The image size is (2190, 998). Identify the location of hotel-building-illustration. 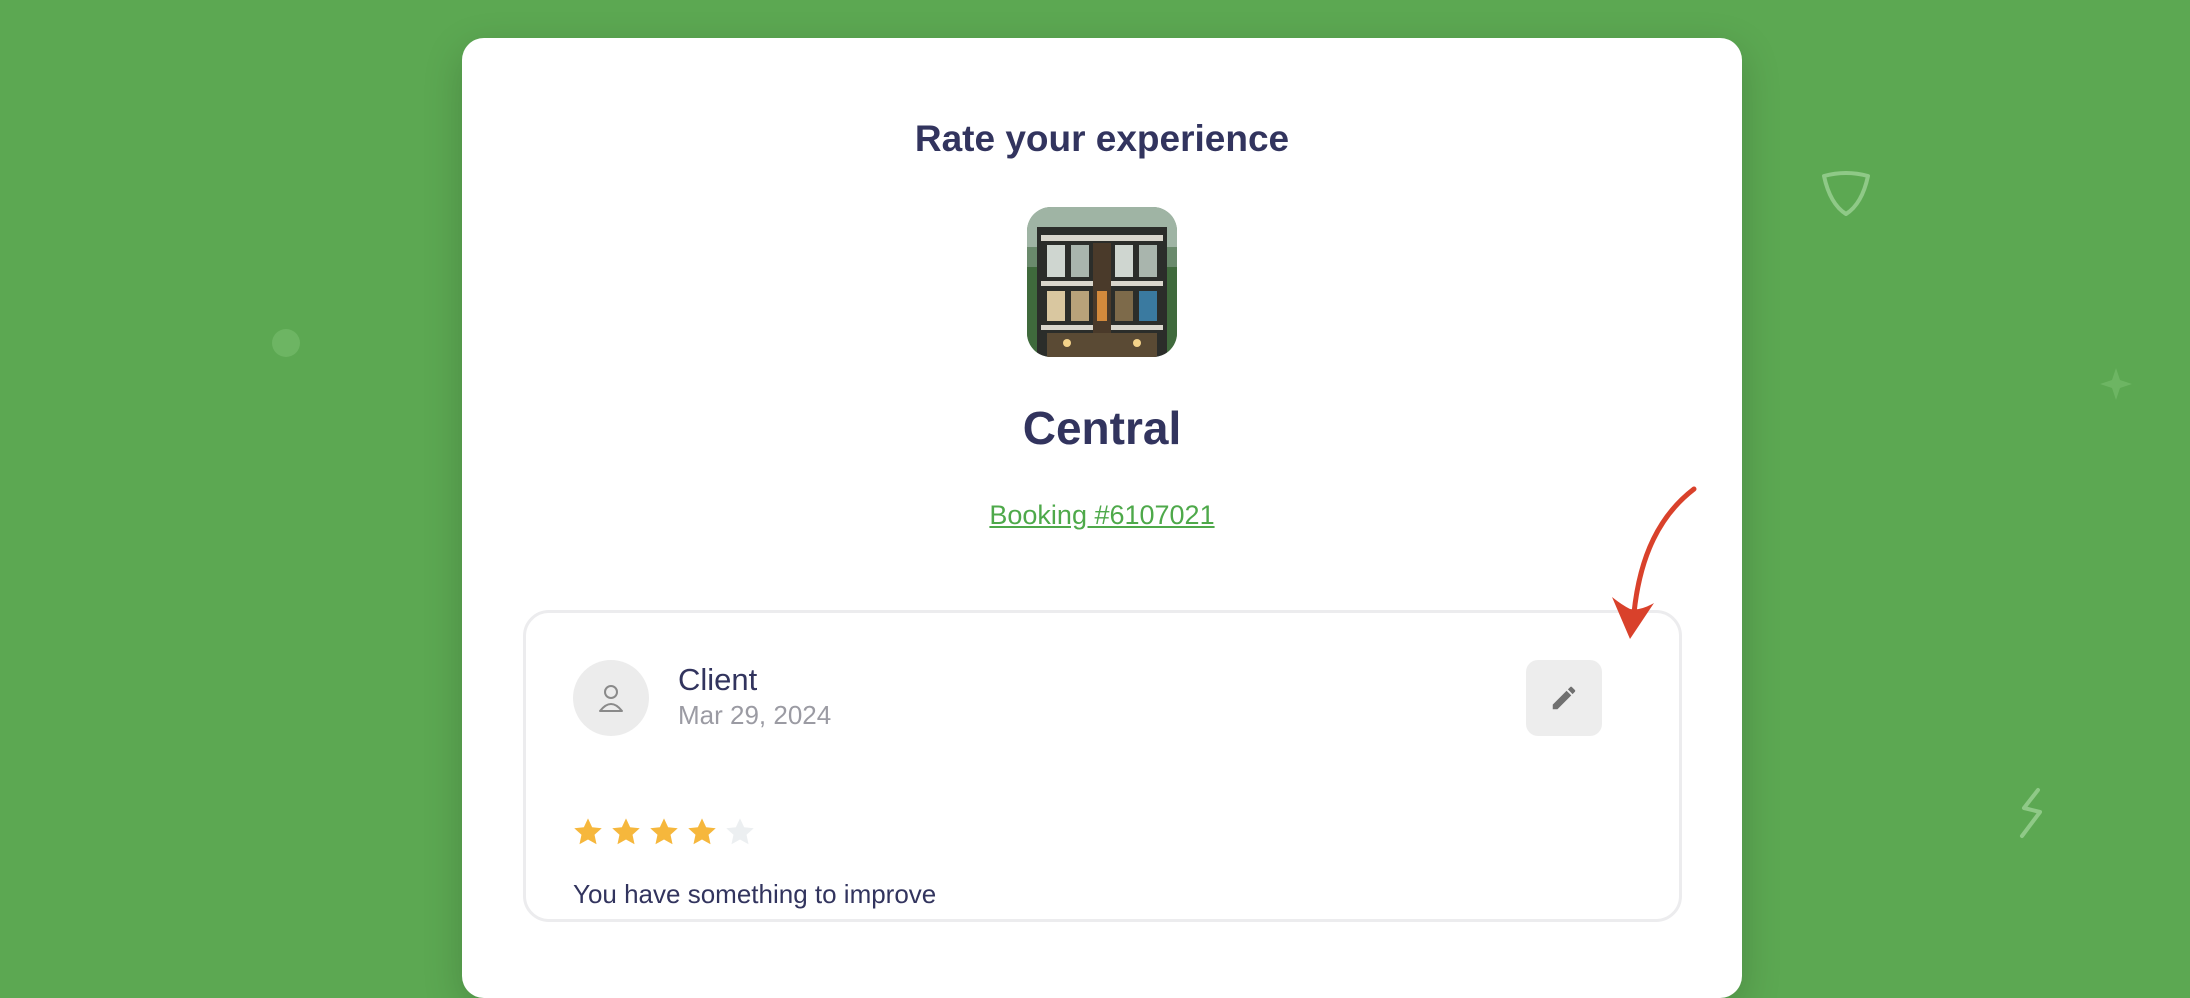
(1102, 282).